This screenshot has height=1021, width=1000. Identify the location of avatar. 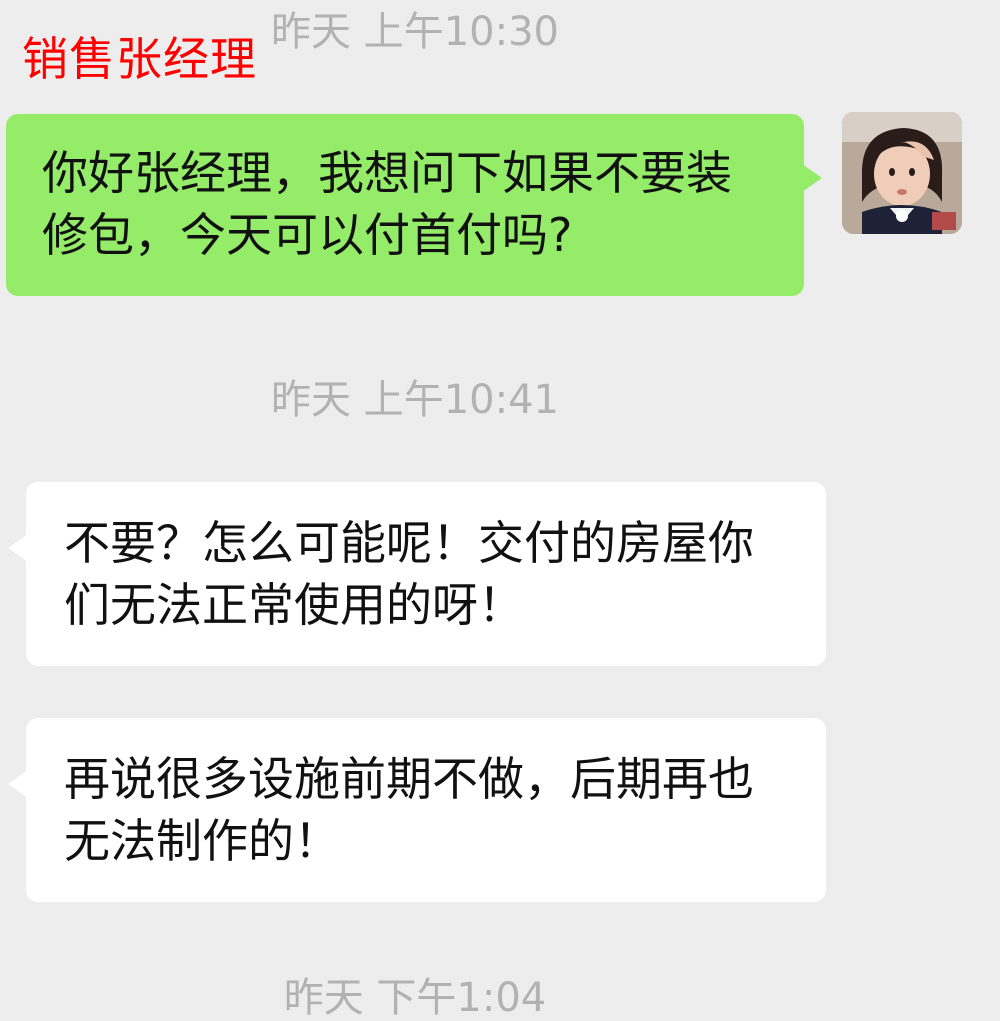
(902, 173).